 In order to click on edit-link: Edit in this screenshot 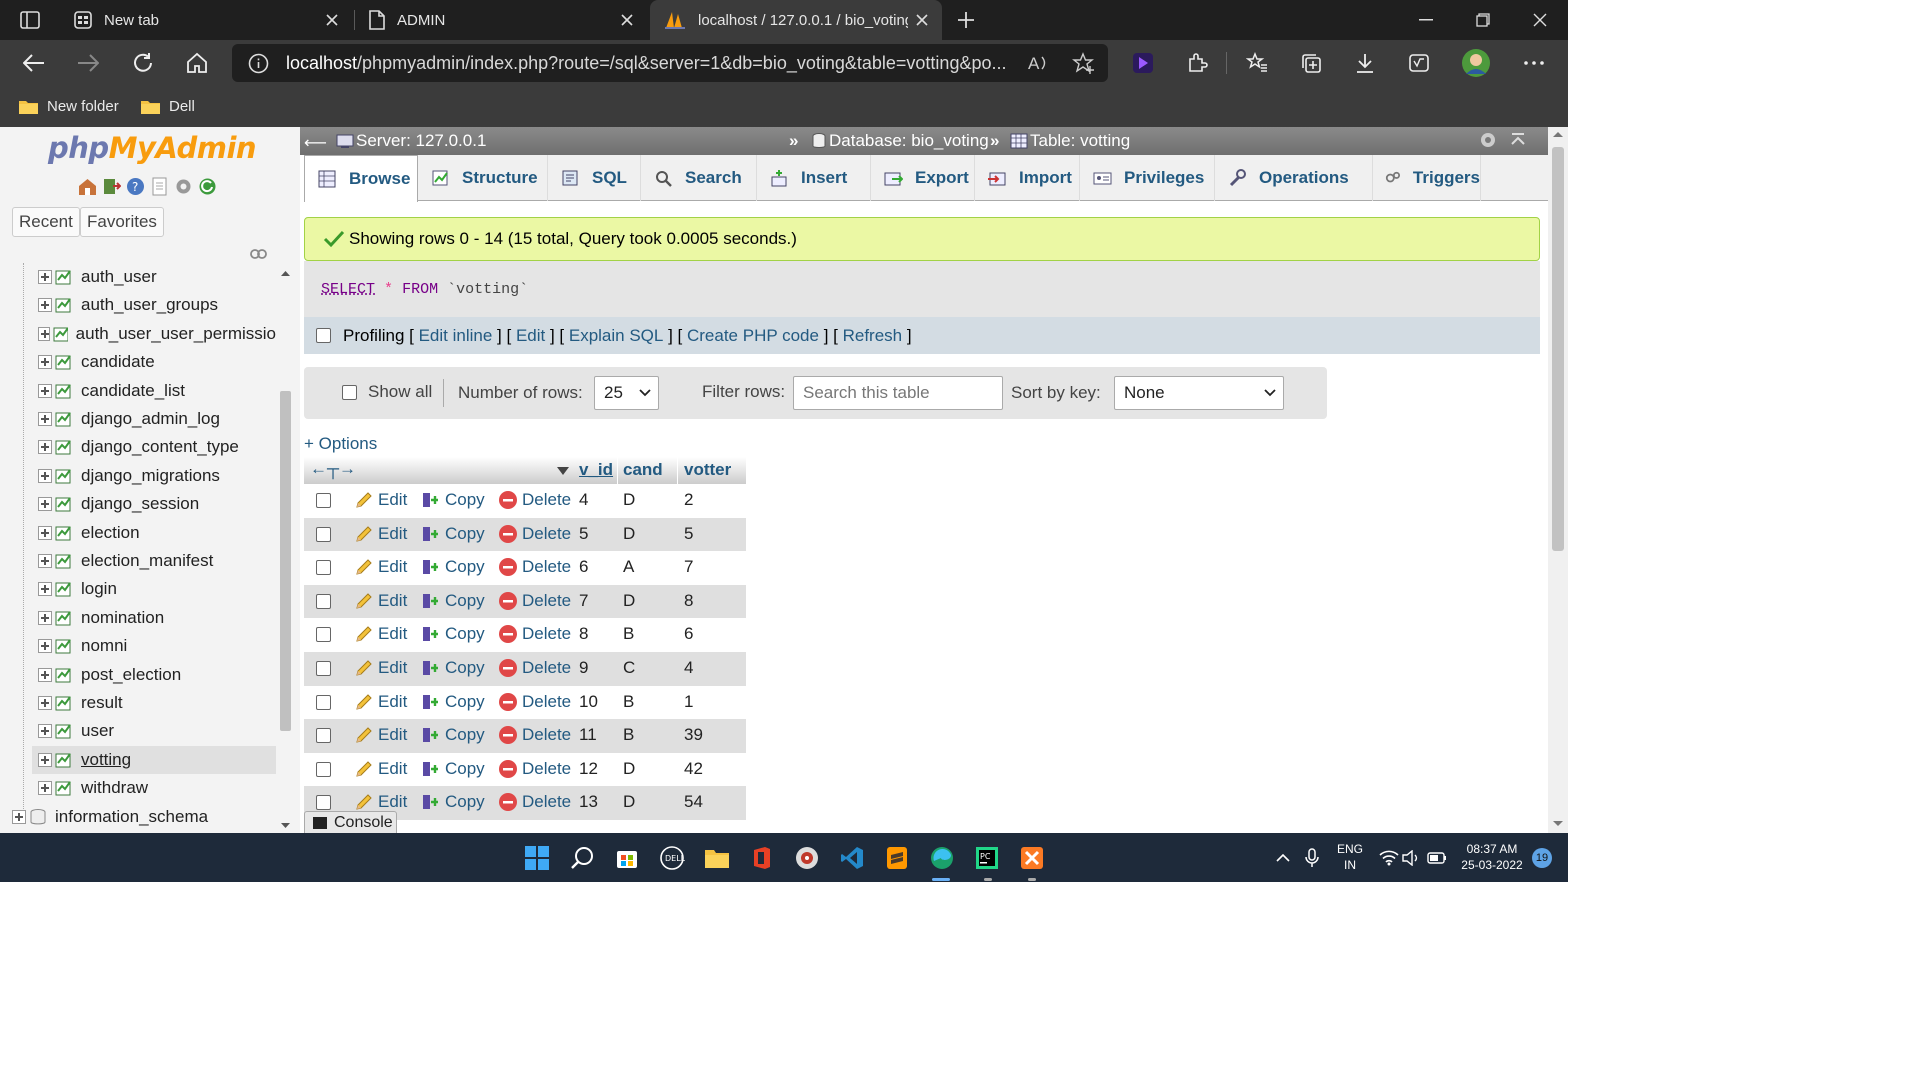, I will do `click(530, 336)`.